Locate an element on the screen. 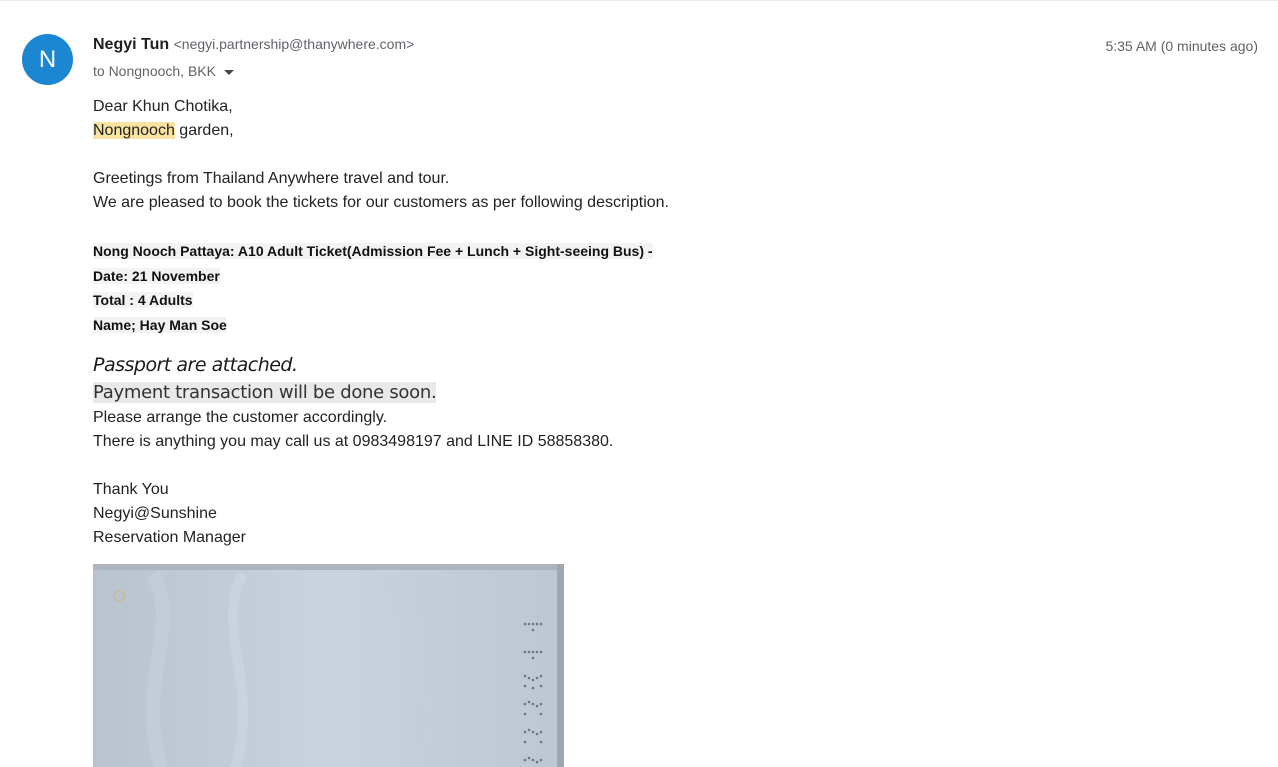 Image resolution: width=1278 pixels, height=767 pixels. passport-scan-graphic is located at coordinates (328, 665).